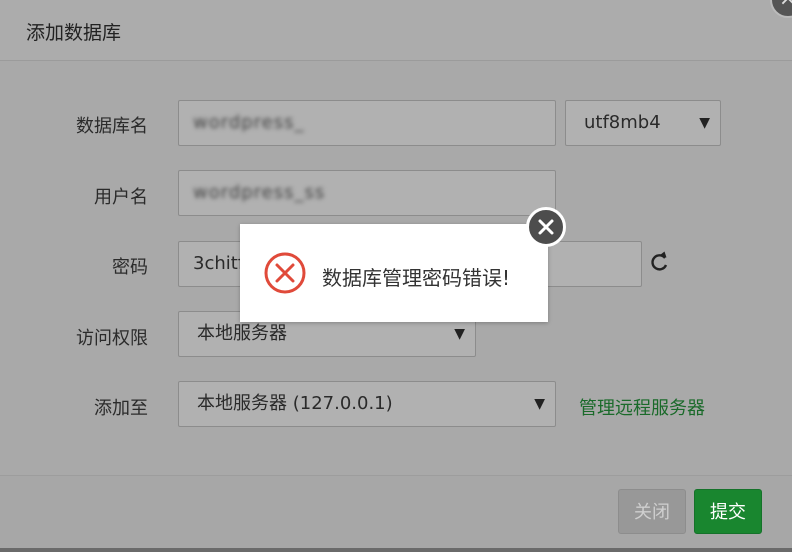 The image size is (792, 552). I want to click on bottom-divider, so click(396, 550).